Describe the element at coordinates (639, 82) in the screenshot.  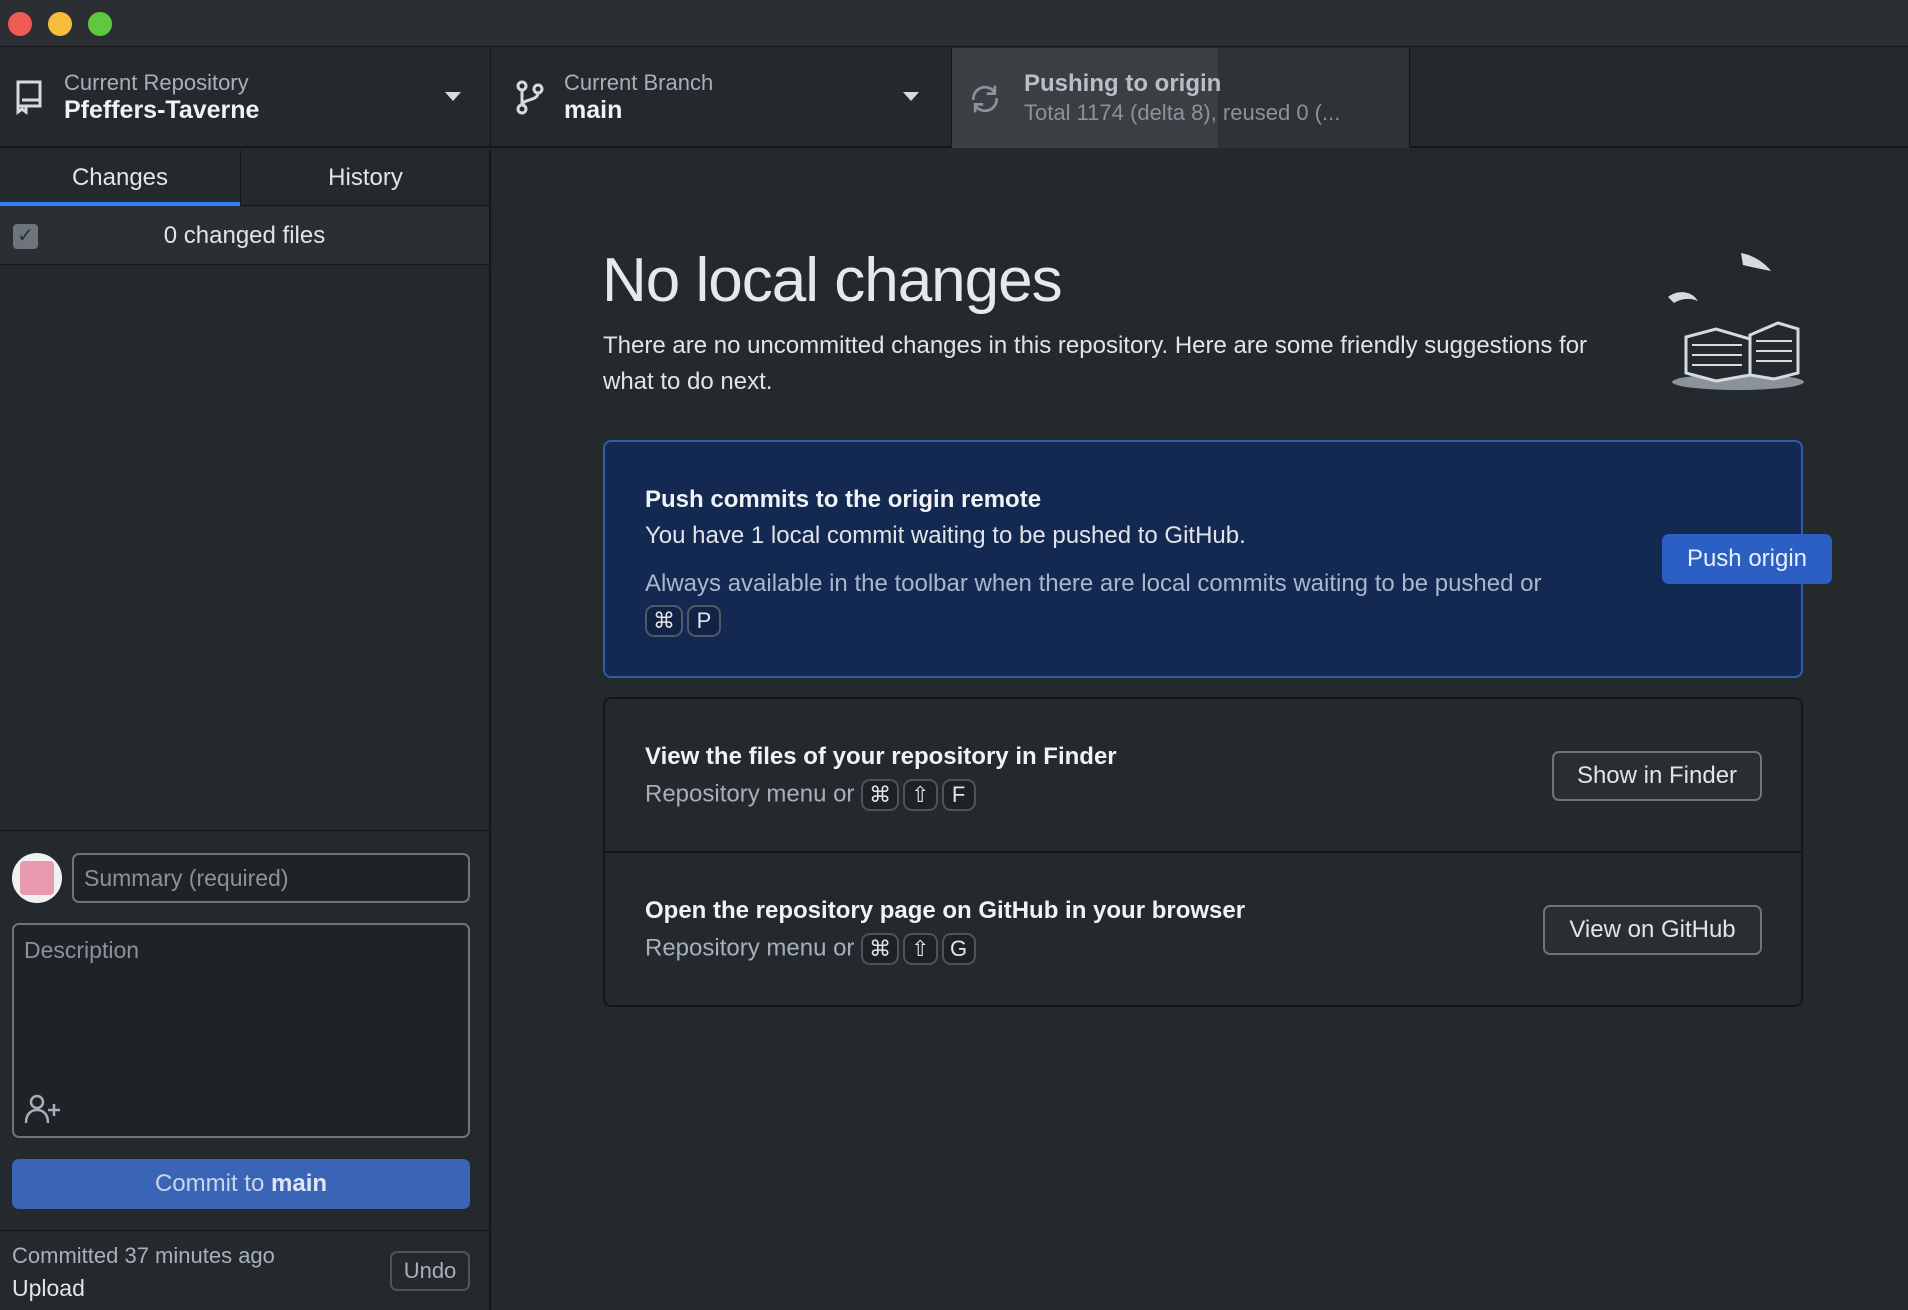
I see `current-branch-label: Current Branch` at that location.